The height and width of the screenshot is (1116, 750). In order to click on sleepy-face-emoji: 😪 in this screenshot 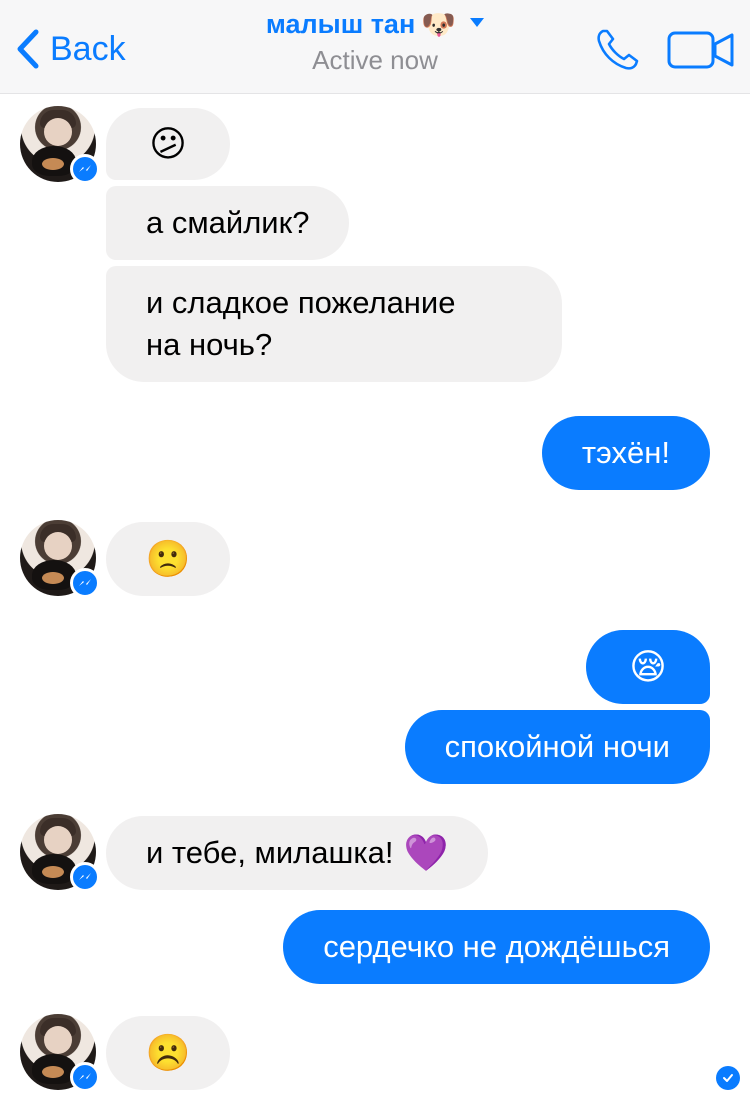, I will do `click(648, 666)`.